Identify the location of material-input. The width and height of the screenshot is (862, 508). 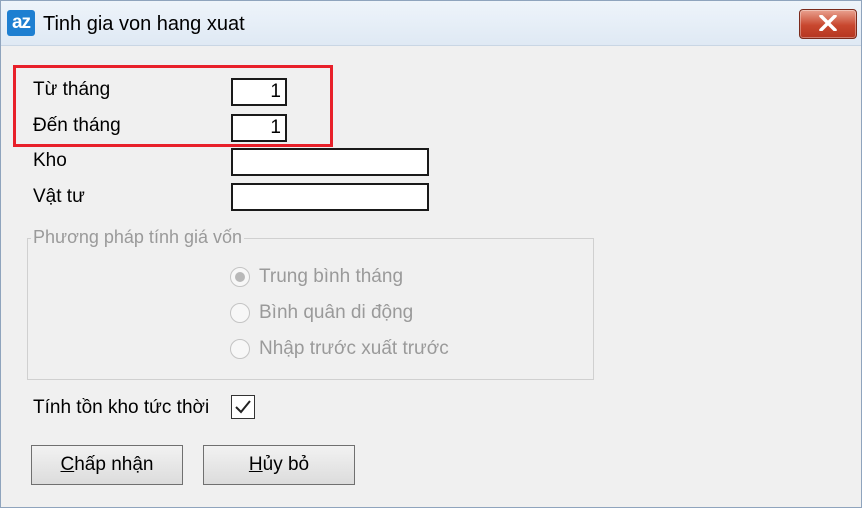
(330, 197).